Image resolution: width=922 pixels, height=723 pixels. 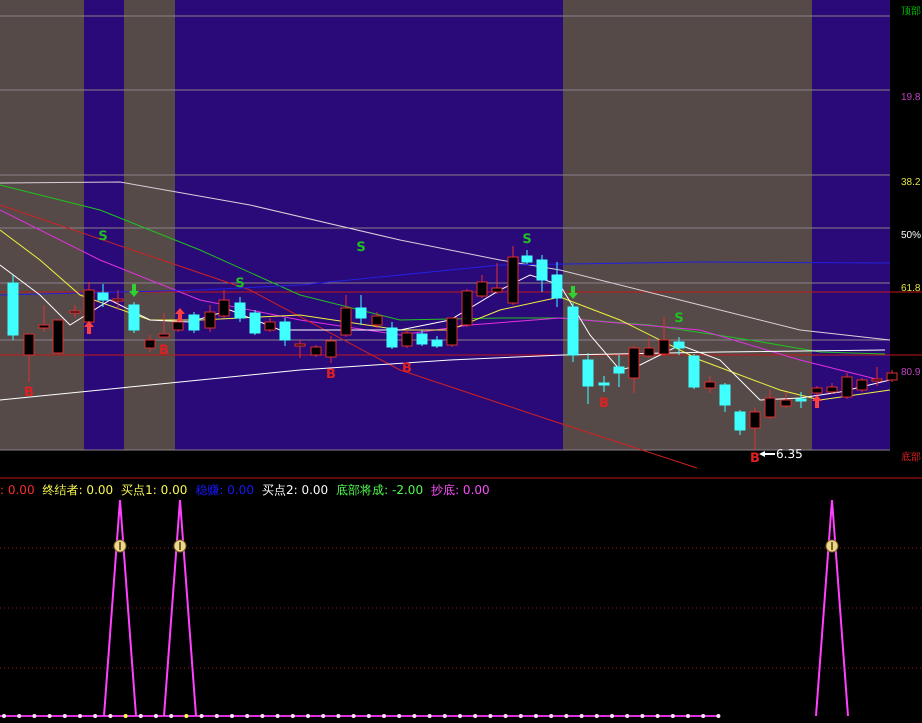 What do you see at coordinates (154, 490) in the screenshot?
I see `indicator-value: 买点1: 0.00` at bounding box center [154, 490].